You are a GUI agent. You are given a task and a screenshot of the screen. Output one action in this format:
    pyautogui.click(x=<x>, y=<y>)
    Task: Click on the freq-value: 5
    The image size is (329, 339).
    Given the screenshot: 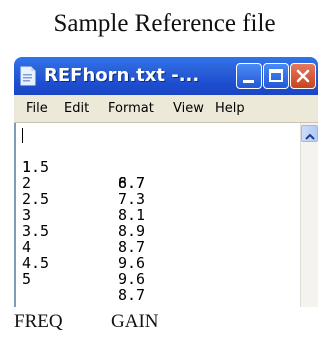 What is the action you would take?
    pyautogui.click(x=27, y=279)
    